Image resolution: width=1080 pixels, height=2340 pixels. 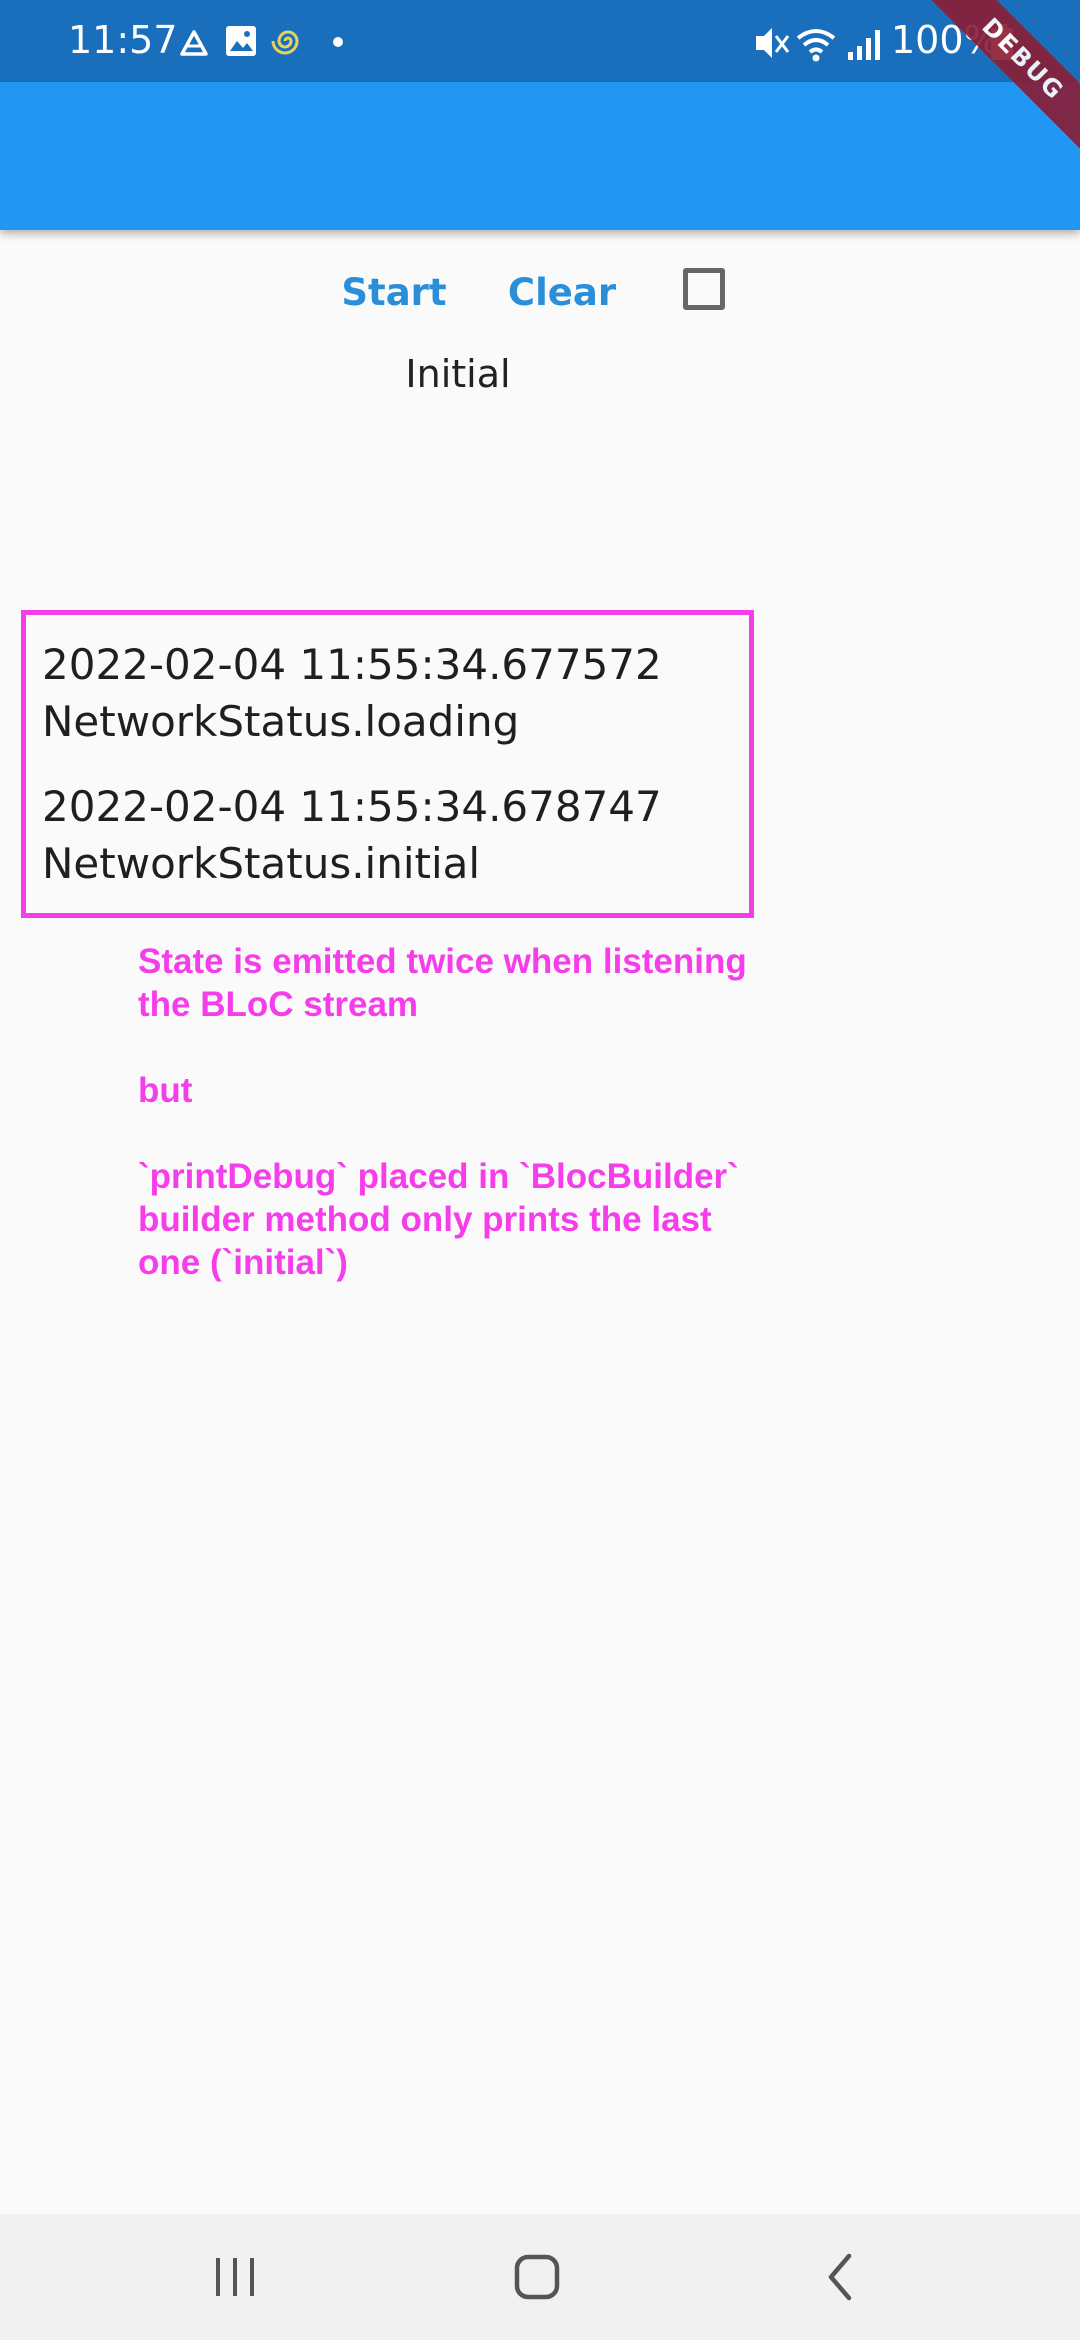 I want to click on clear-button: Clear, so click(x=562, y=293).